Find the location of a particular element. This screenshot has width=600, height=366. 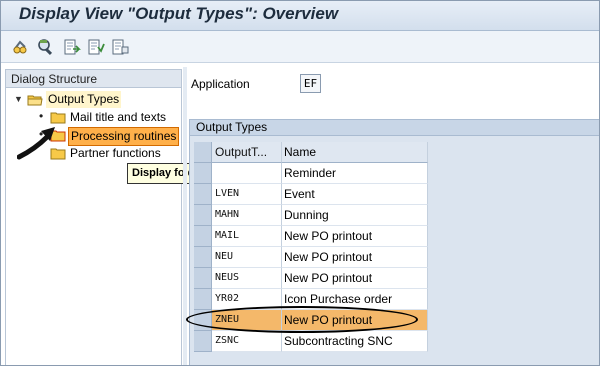

output-type-name: Subcontracting SNC is located at coordinates (355, 341).